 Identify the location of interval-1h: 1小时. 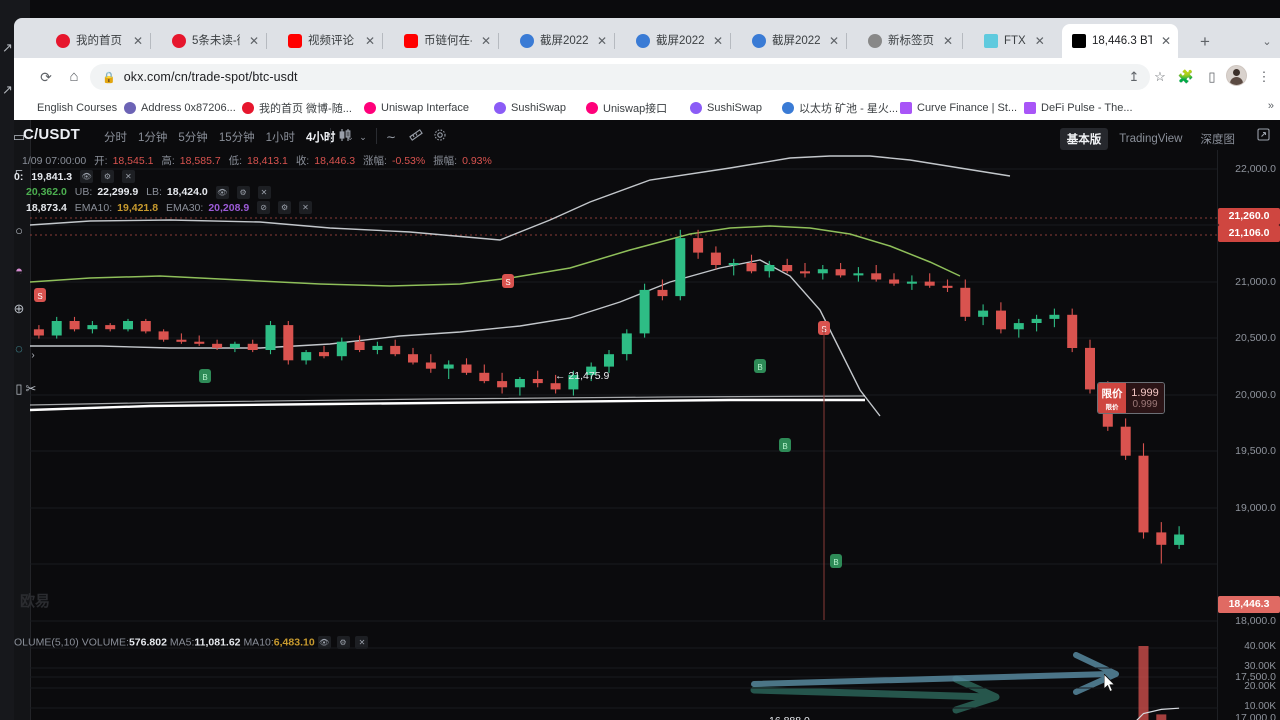
(280, 137).